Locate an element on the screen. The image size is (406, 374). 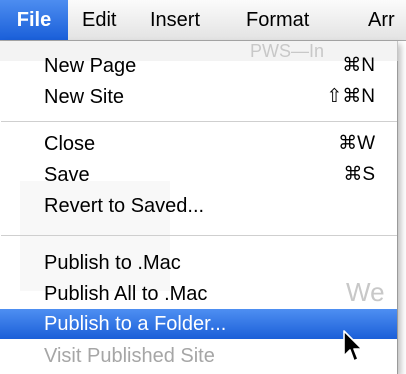
menu-insert: Insert is located at coordinates (175, 20).